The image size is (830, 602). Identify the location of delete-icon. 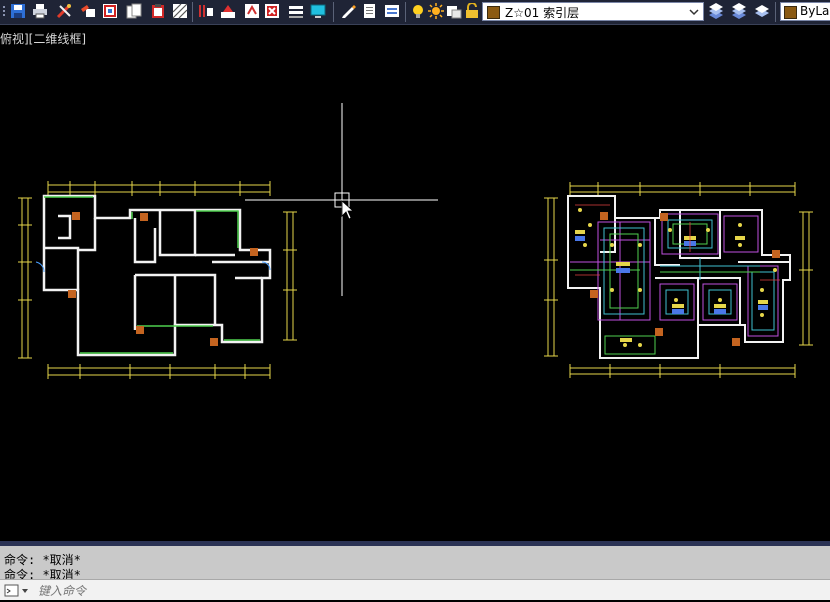
(272, 11).